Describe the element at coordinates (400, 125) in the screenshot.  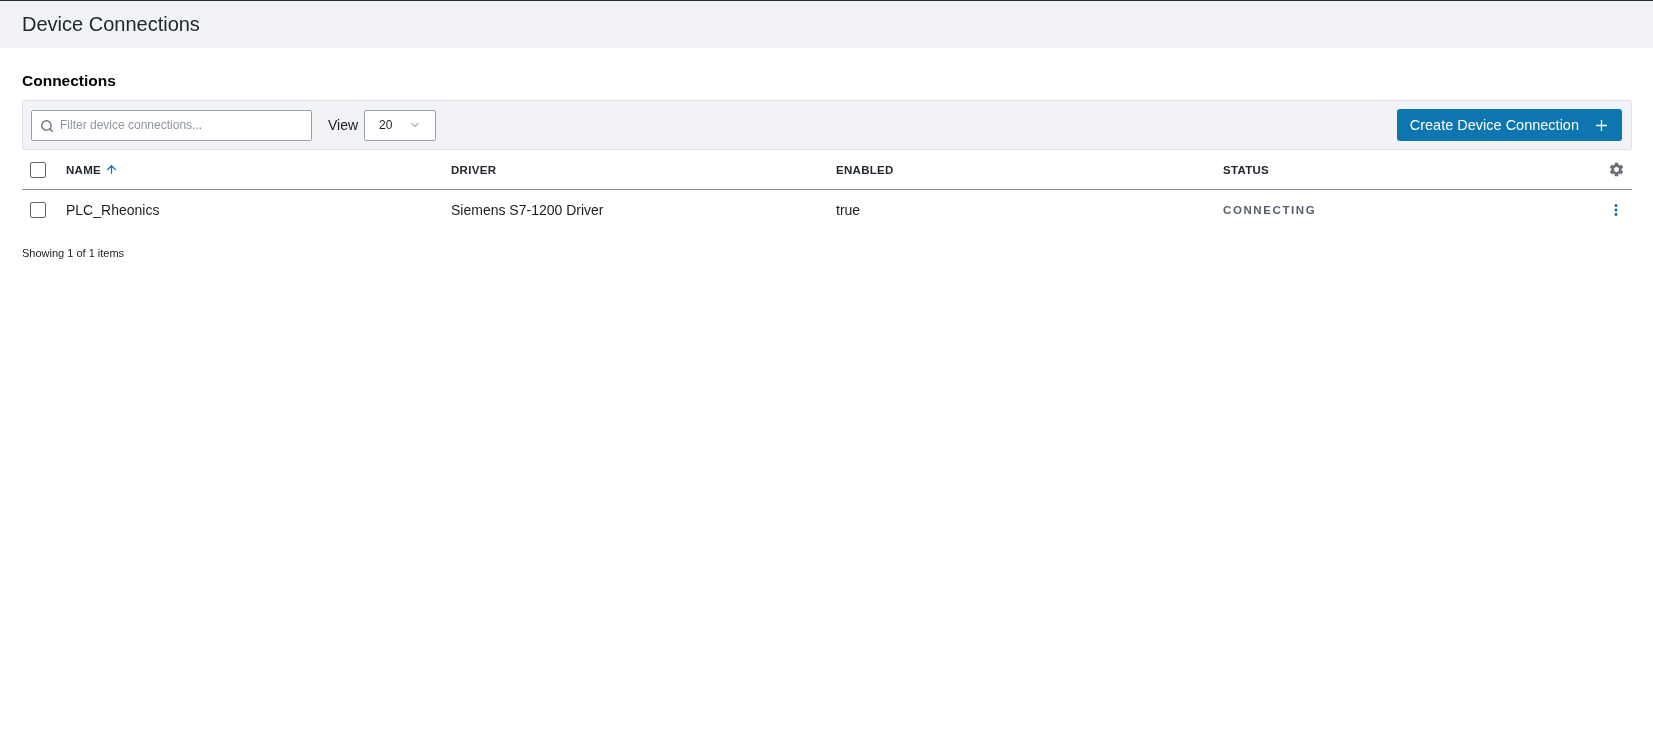
I see `page-size-dropdown: 20` at that location.